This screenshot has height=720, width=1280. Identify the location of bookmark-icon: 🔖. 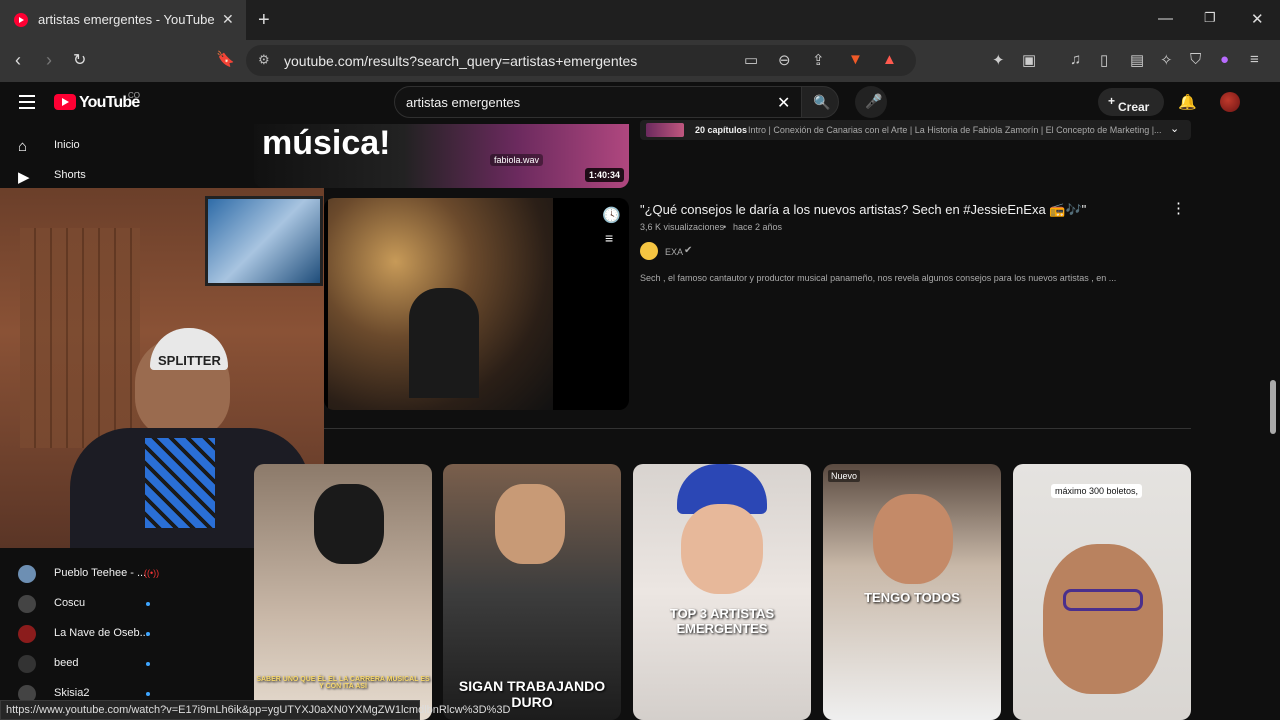
(225, 59).